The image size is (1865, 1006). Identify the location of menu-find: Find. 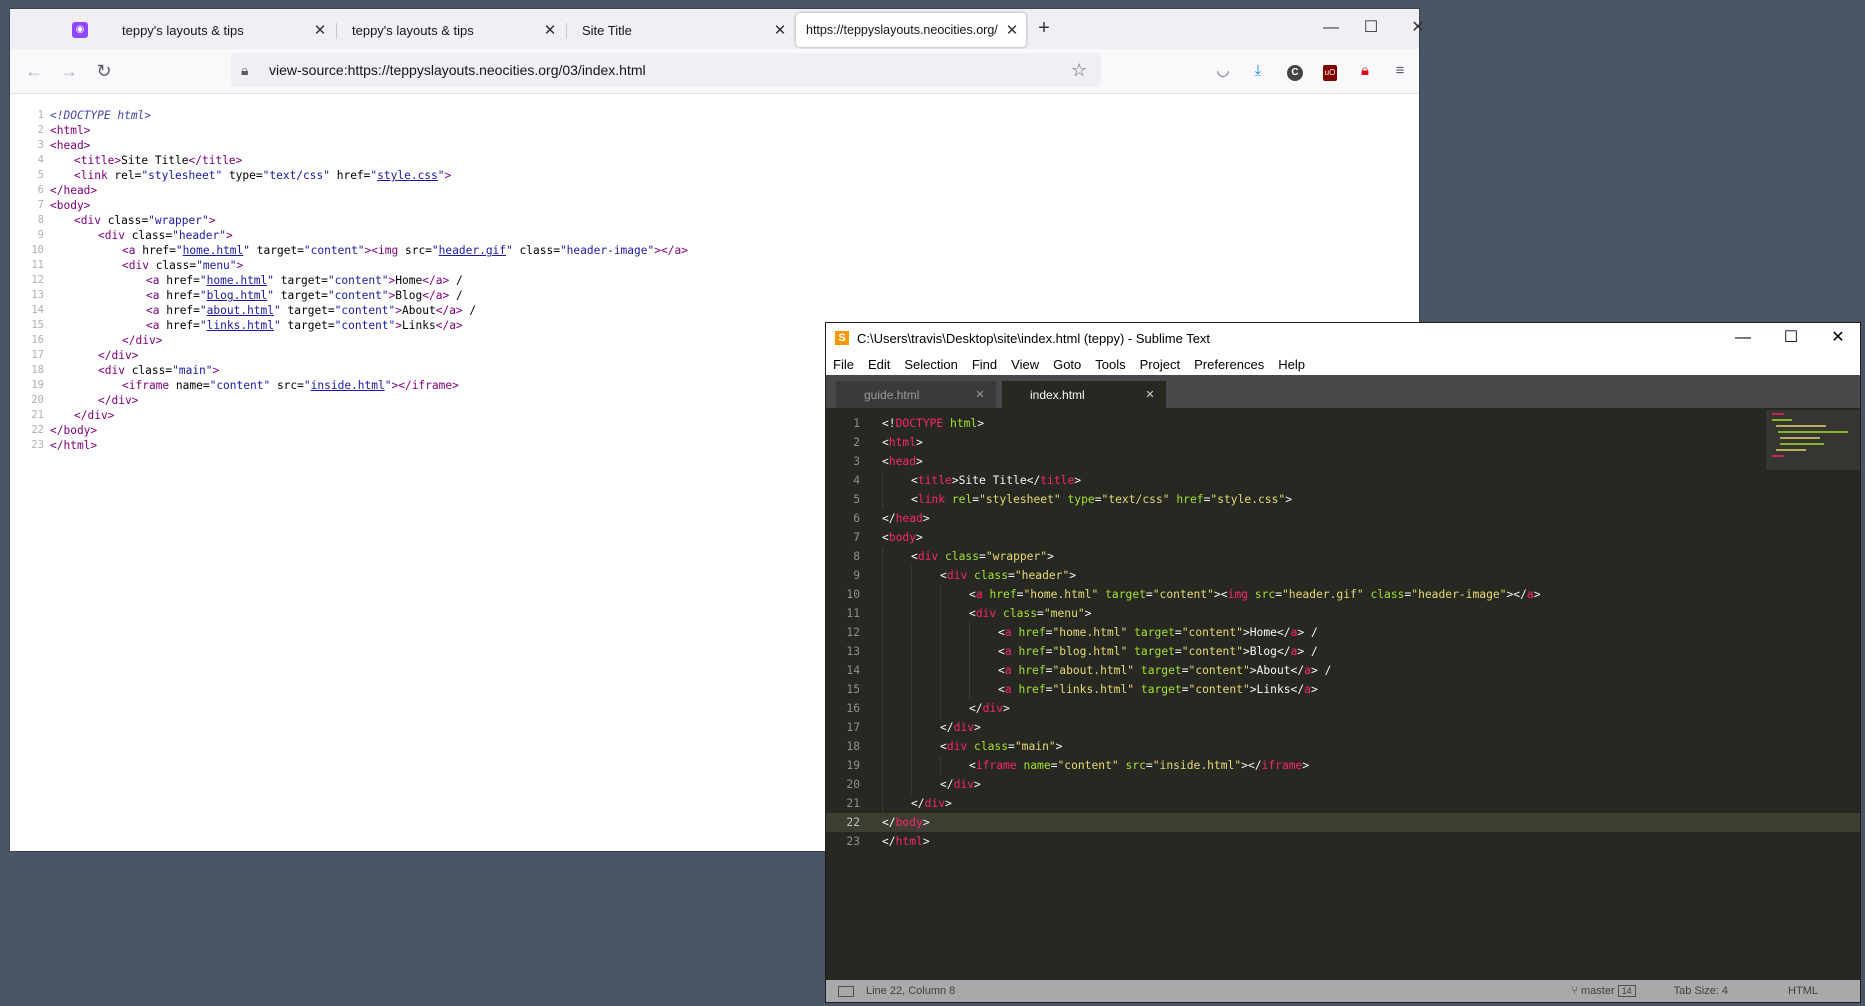
(984, 364).